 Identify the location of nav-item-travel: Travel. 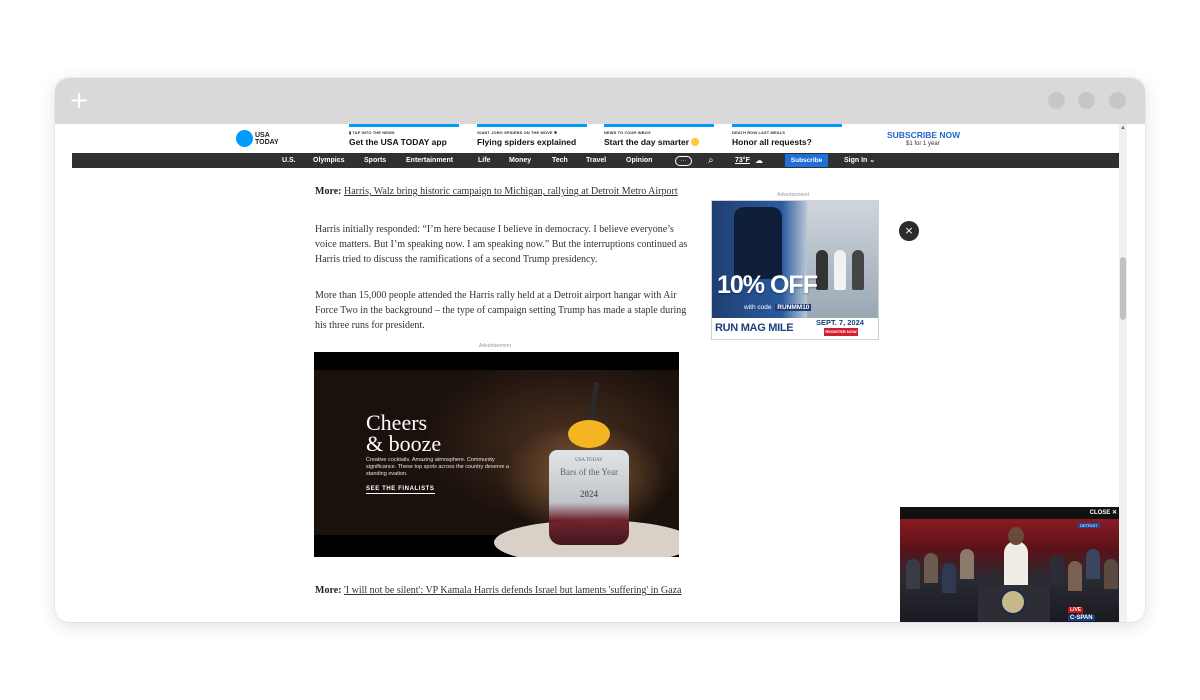
(596, 160).